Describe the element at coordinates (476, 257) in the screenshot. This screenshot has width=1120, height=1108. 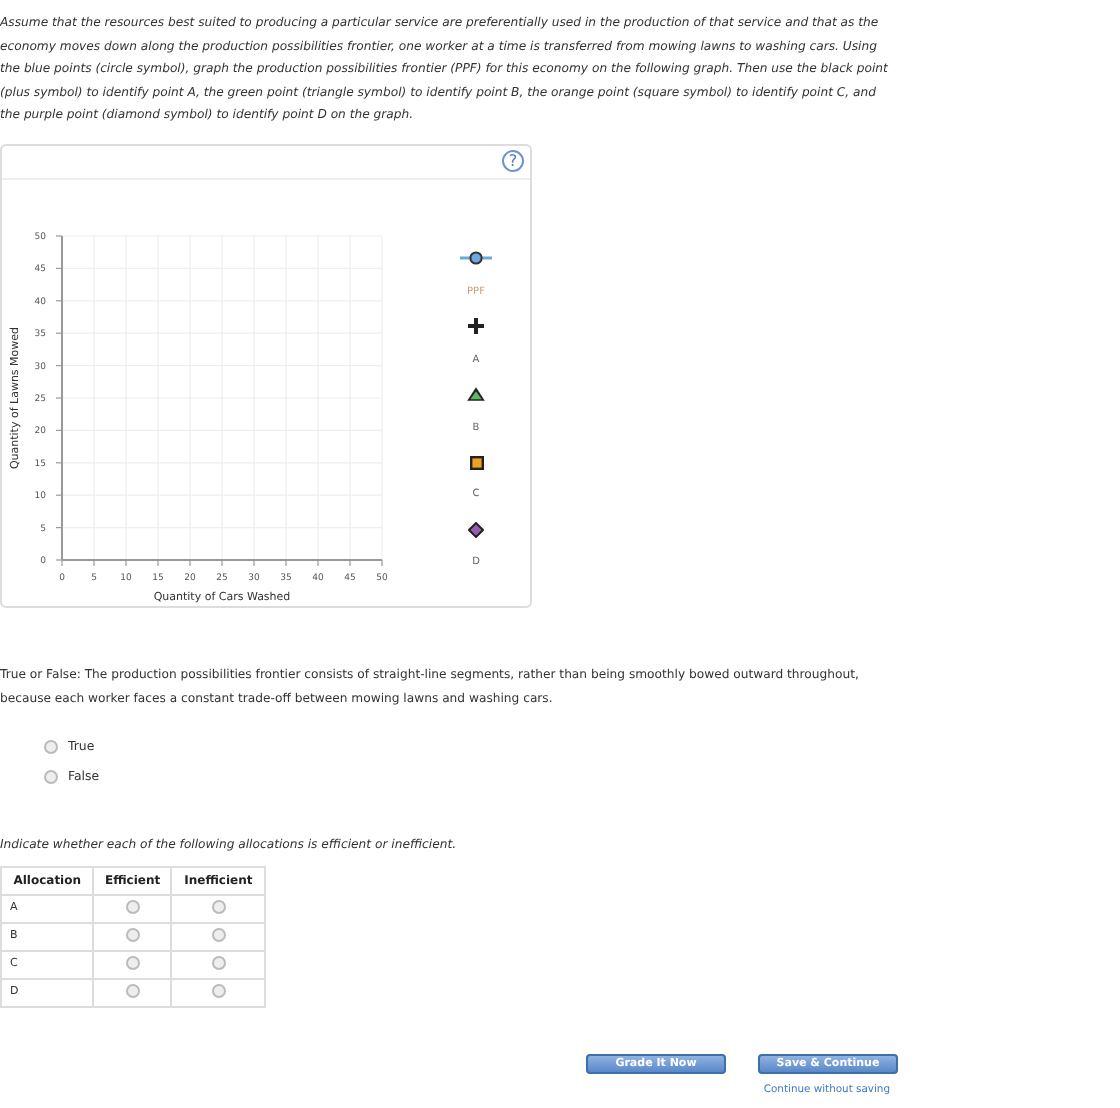
I see `circle-icon` at that location.